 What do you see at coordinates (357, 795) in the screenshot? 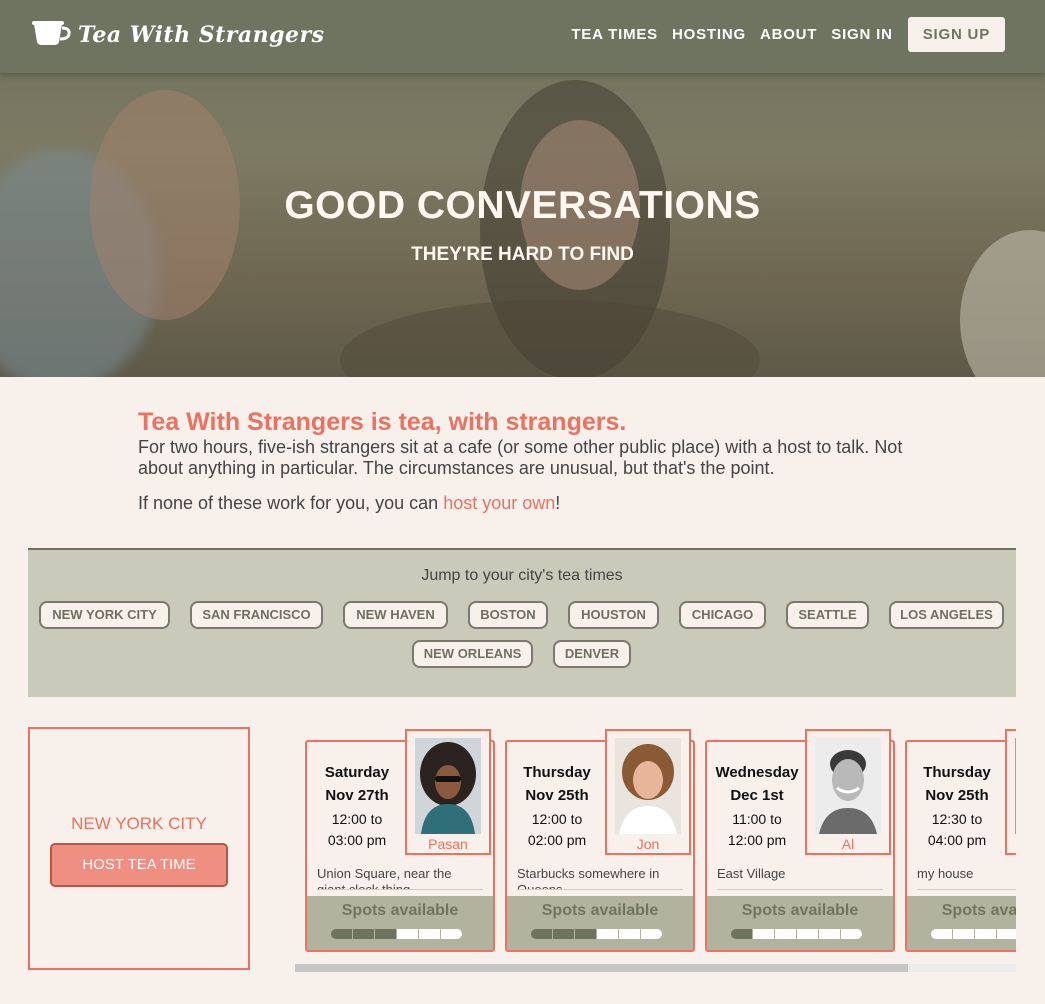
I see `tea-time-date: Nov 27th` at bounding box center [357, 795].